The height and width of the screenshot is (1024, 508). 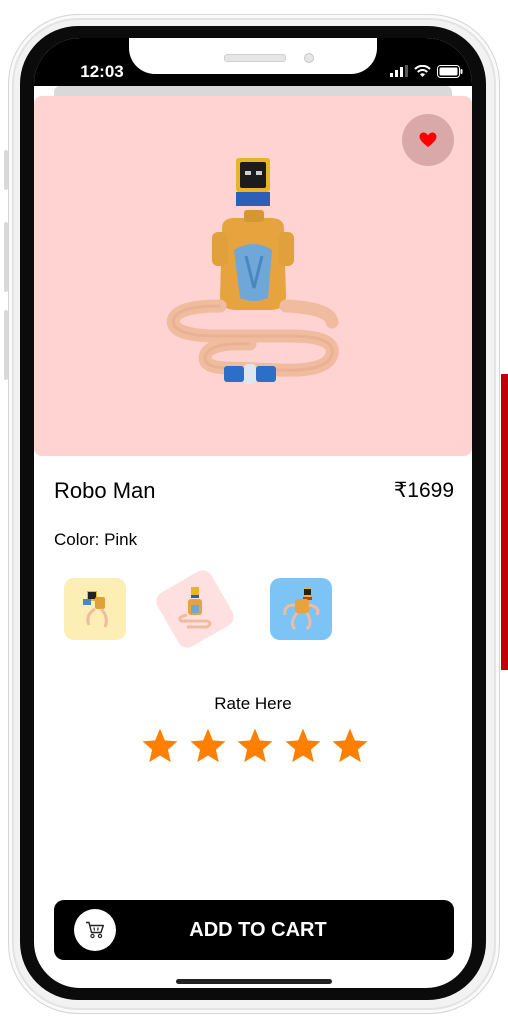 I want to click on product-name: Robo Man, so click(x=105, y=490).